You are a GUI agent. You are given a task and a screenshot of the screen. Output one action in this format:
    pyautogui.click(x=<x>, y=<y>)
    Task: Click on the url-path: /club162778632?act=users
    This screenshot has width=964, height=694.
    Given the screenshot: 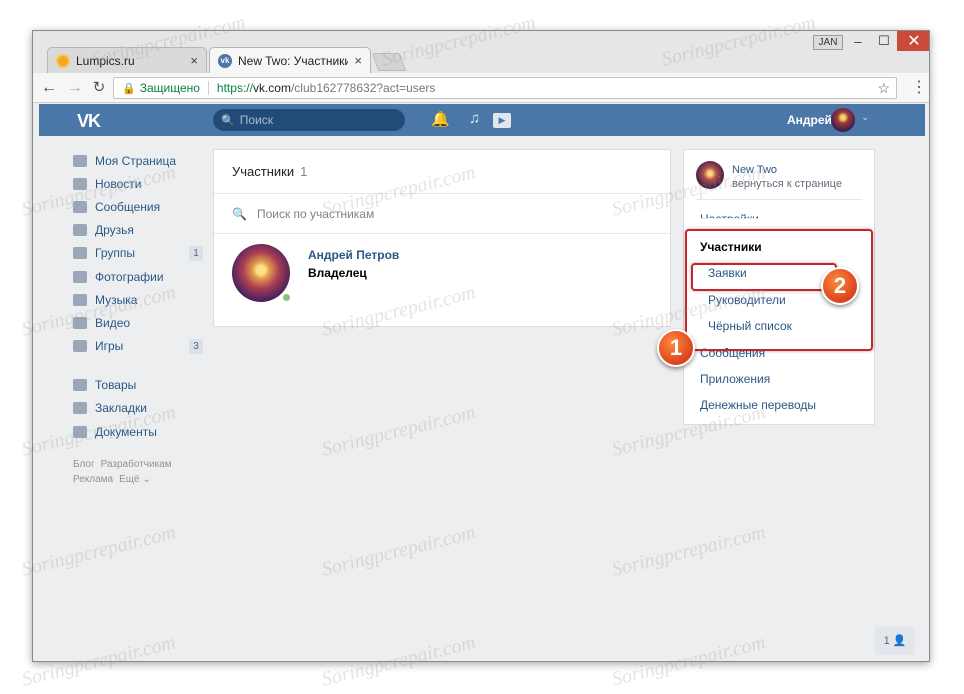 What is the action you would take?
    pyautogui.click(x=363, y=88)
    